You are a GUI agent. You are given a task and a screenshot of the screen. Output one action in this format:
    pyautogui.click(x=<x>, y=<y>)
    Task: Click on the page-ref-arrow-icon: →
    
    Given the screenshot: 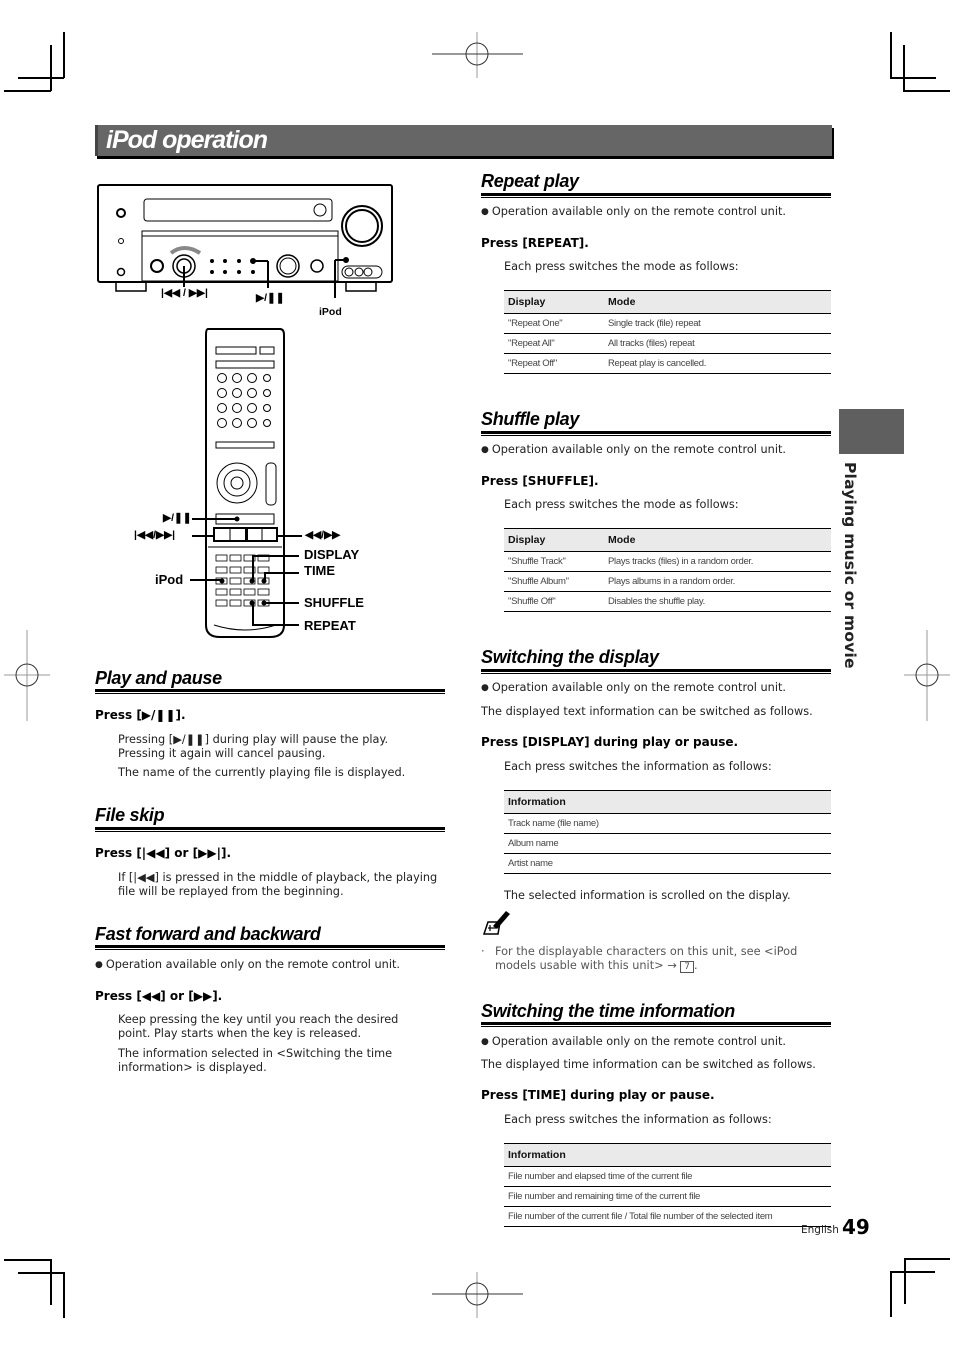 What is the action you would take?
    pyautogui.click(x=672, y=965)
    